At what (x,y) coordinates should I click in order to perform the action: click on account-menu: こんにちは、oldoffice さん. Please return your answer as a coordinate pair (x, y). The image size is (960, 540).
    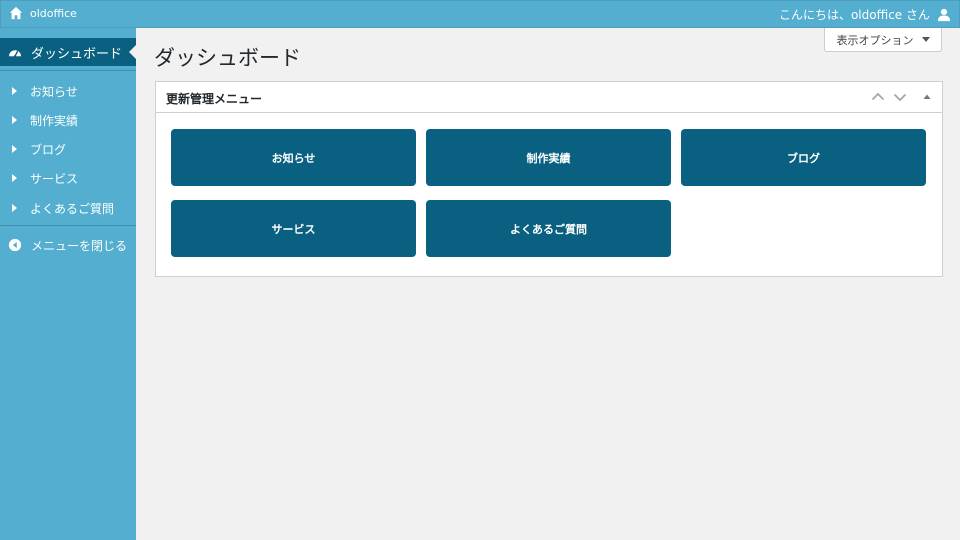
    Looking at the image, I should click on (865, 14).